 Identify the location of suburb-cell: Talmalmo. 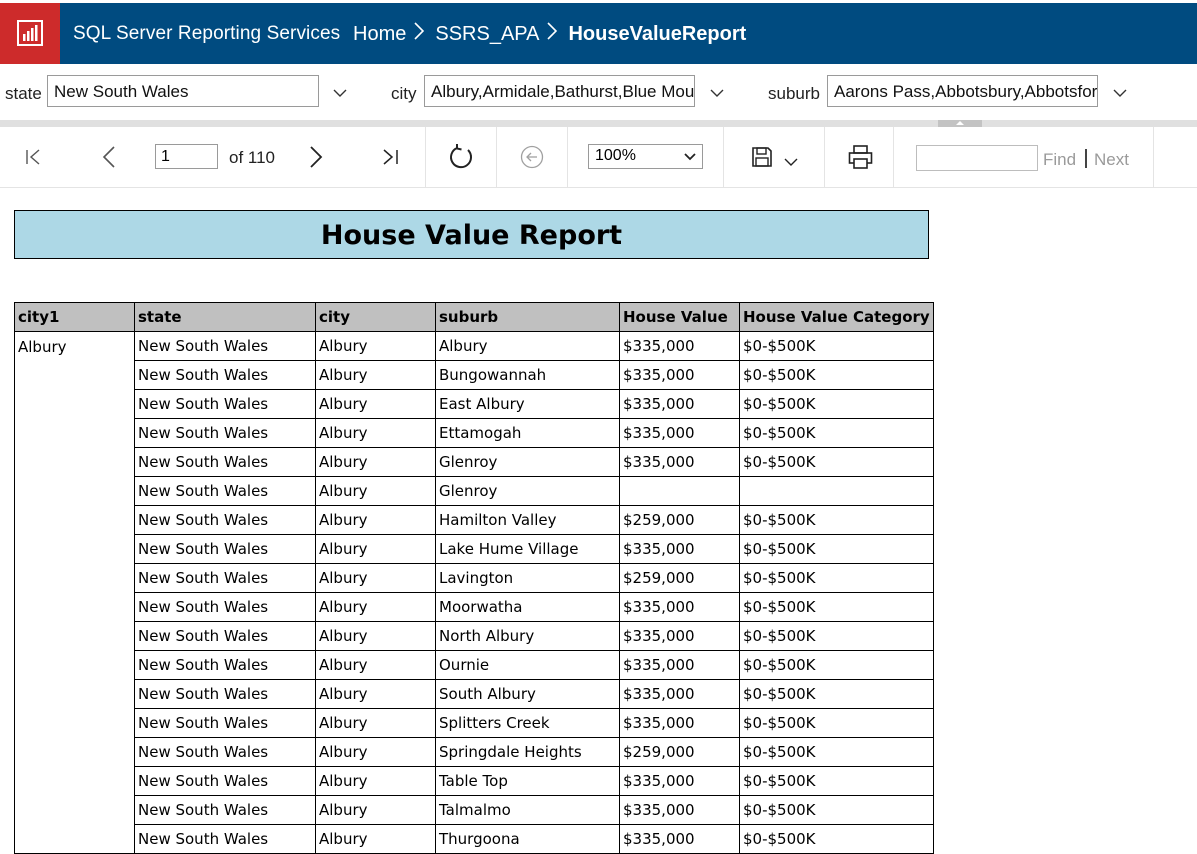
(527, 810).